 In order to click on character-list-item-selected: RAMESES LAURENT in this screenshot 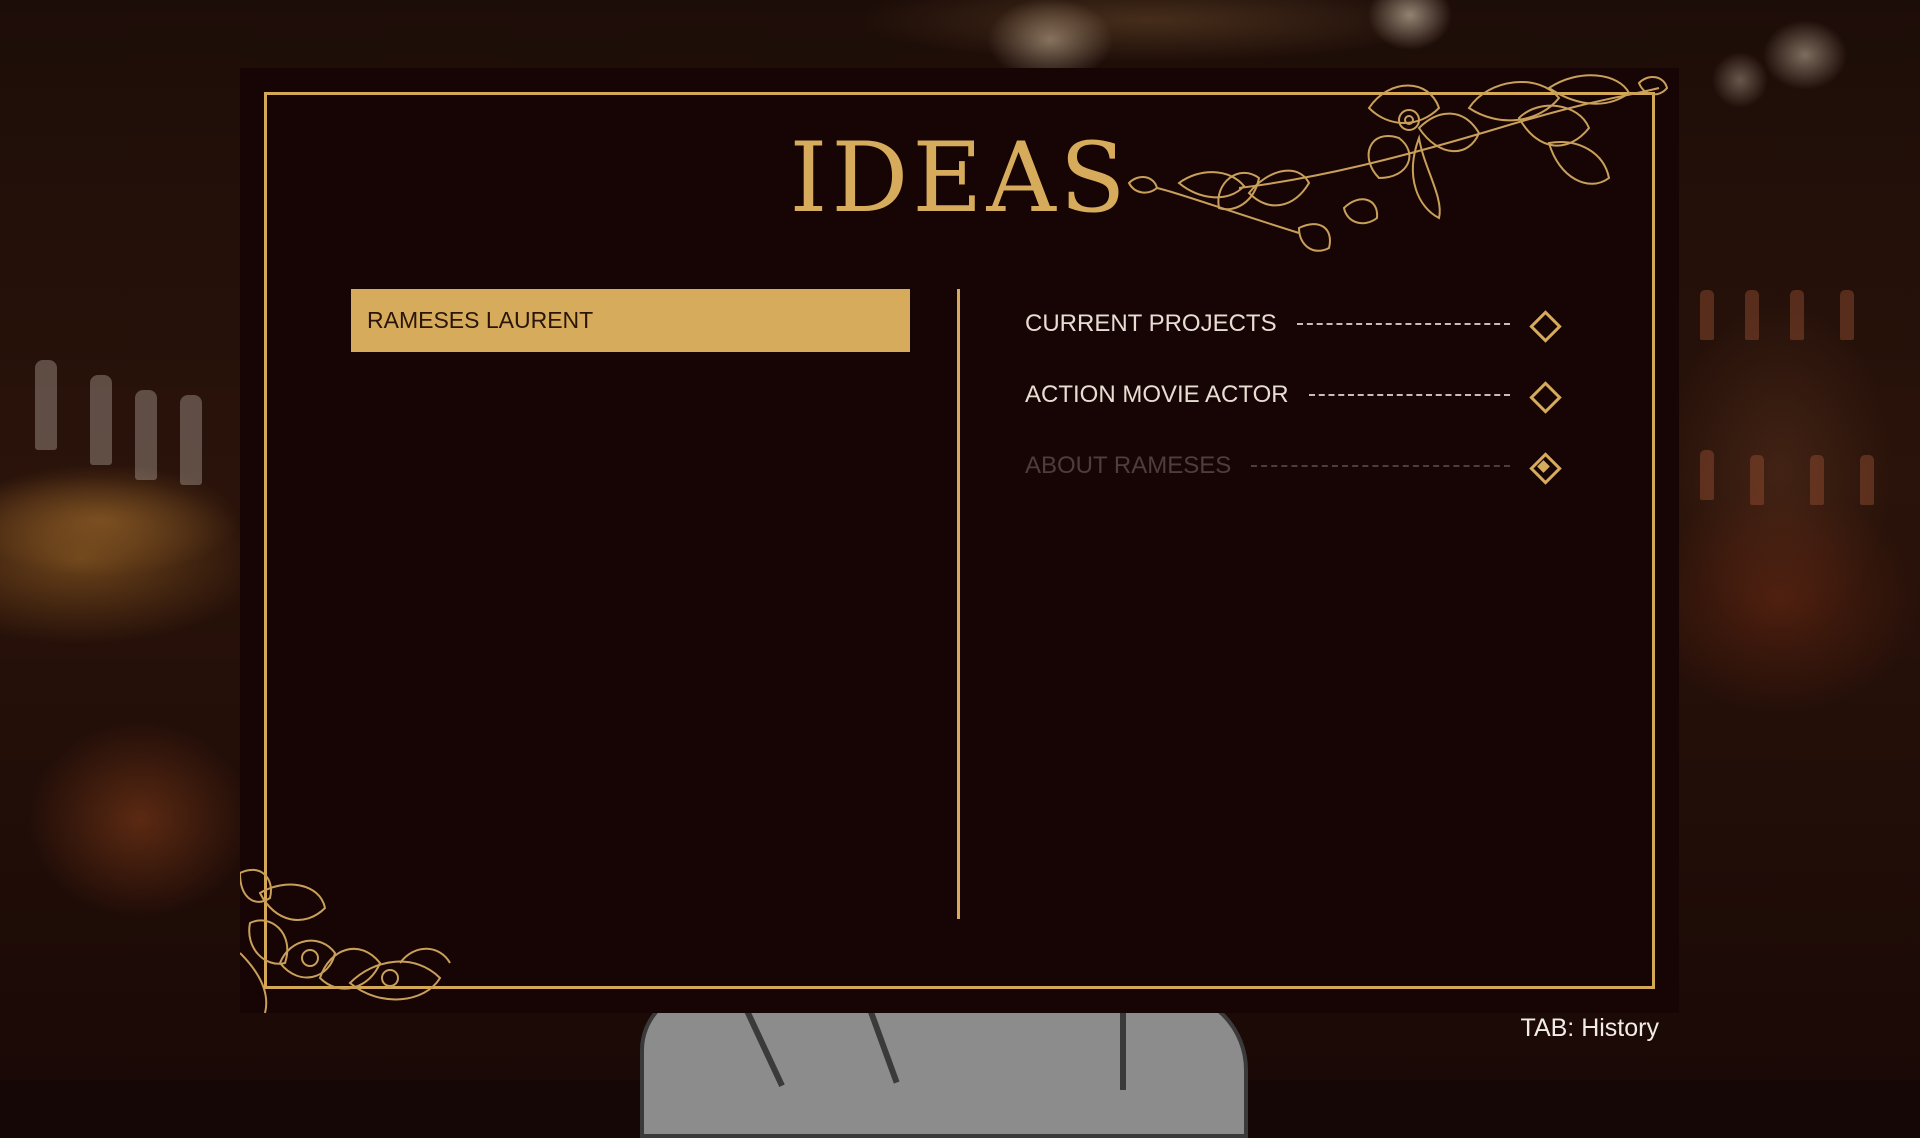, I will do `click(630, 320)`.